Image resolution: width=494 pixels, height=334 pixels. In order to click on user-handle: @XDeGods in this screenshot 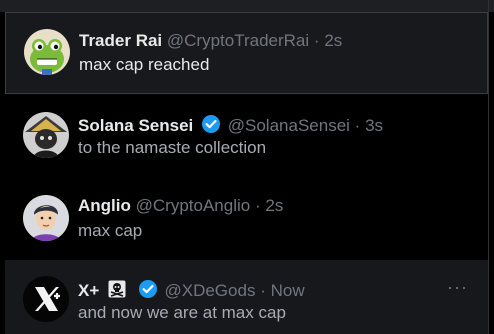, I will do `click(209, 290)`.